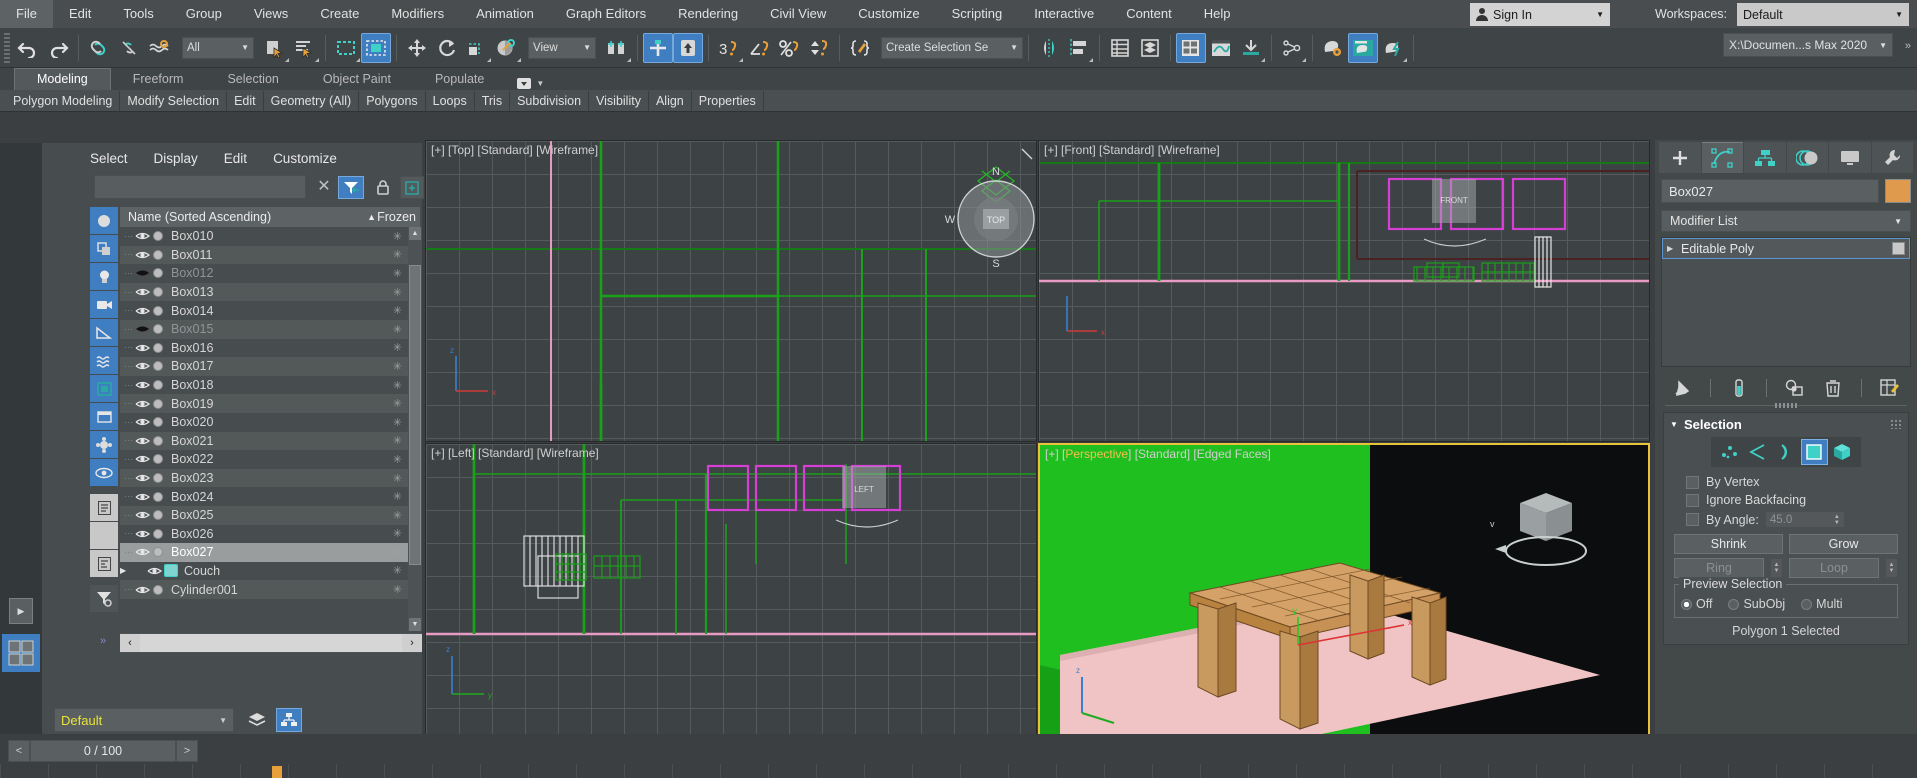 The width and height of the screenshot is (1917, 778). I want to click on object-name-field: Box027, so click(1770, 191).